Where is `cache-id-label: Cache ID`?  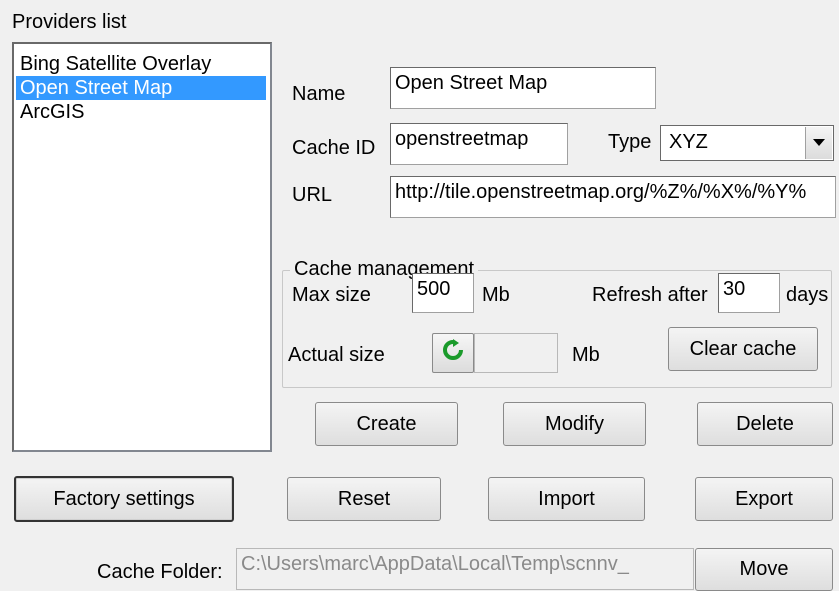
cache-id-label: Cache ID is located at coordinates (334, 148).